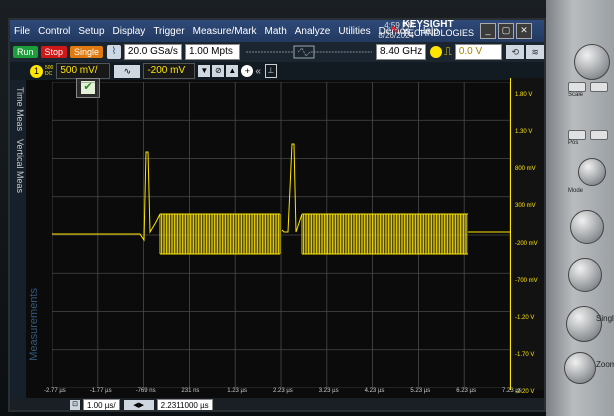 Image resolution: width=614 pixels, height=416 pixels. Describe the element at coordinates (401, 52) in the screenshot. I see `bandwidth-field: 8.40 GHz` at that location.